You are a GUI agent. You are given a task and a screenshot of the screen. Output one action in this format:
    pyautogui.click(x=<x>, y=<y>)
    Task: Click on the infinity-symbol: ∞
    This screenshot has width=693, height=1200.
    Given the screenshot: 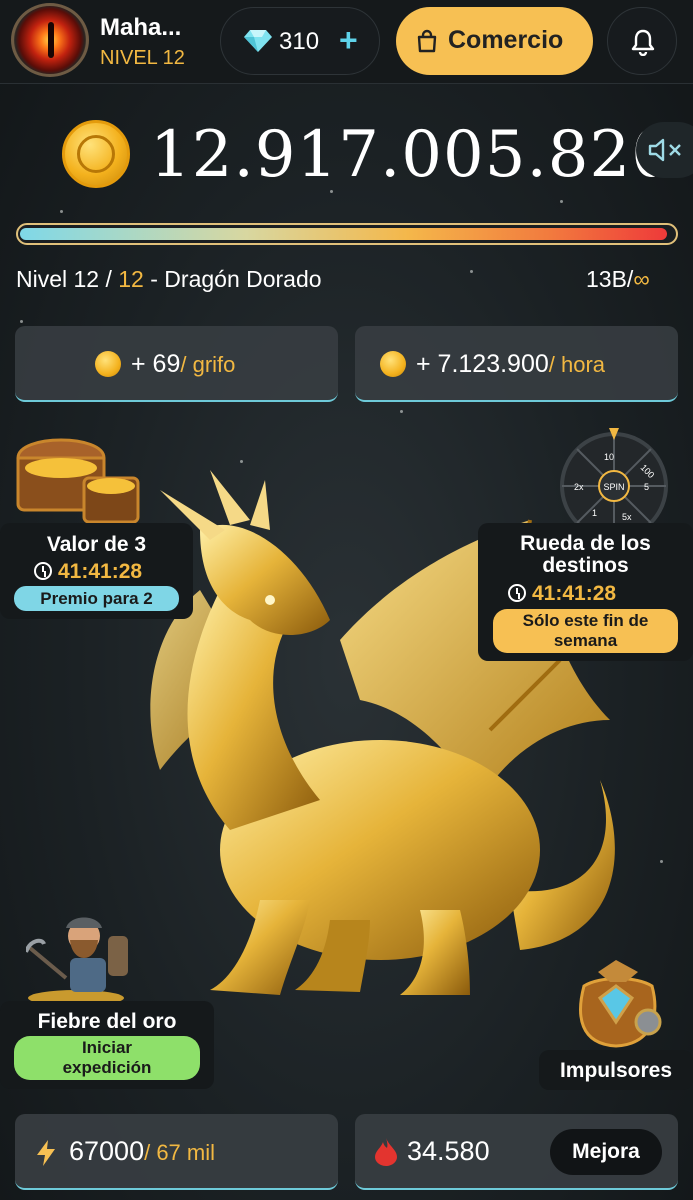 What is the action you would take?
    pyautogui.click(x=641, y=279)
    